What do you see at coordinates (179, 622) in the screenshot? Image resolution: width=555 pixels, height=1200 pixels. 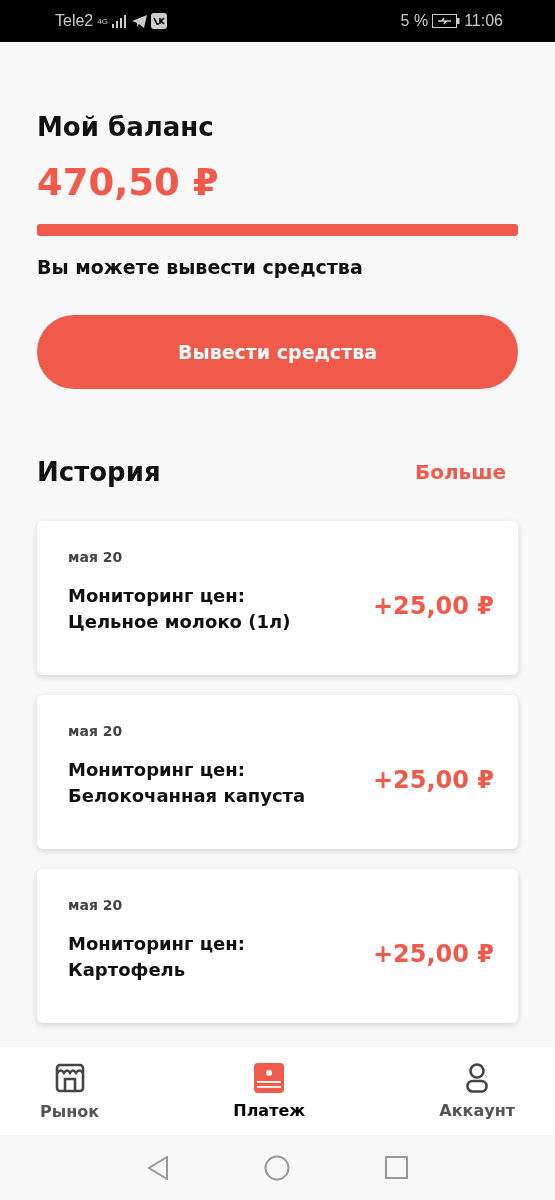 I see `transaction-subtitle: Цельное молоко (1л)` at bounding box center [179, 622].